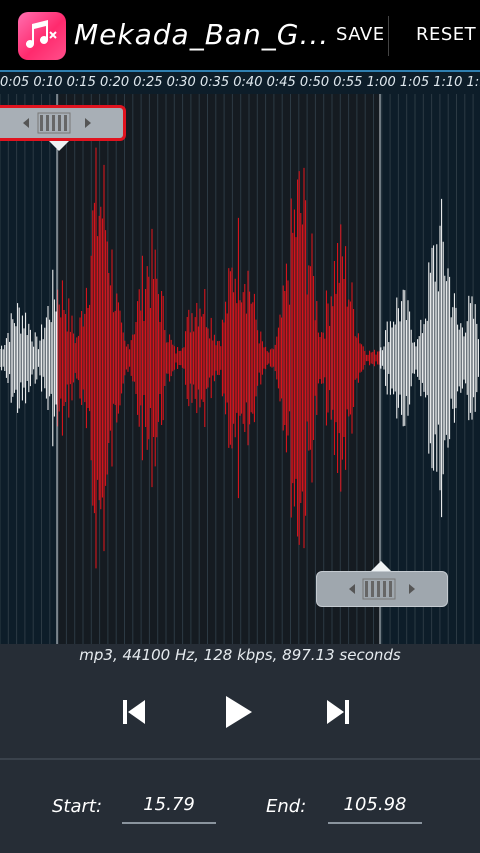 The image size is (480, 853). Describe the element at coordinates (382, 589) in the screenshot. I see `end-marker-handle` at that location.